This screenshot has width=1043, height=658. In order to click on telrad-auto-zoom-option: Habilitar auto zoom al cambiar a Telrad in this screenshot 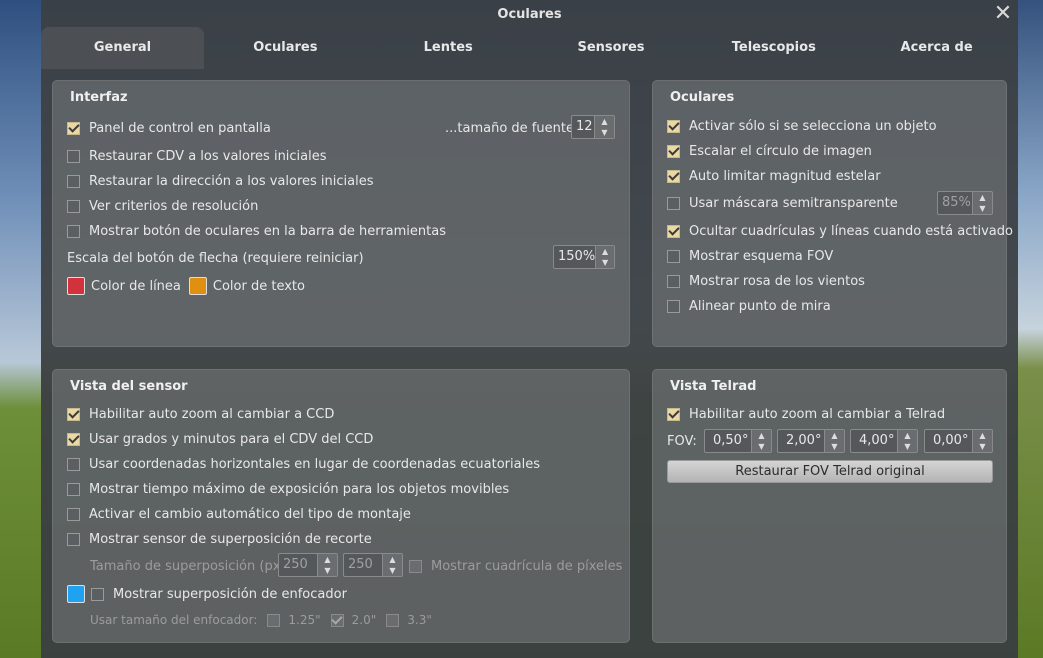, I will do `click(806, 414)`.